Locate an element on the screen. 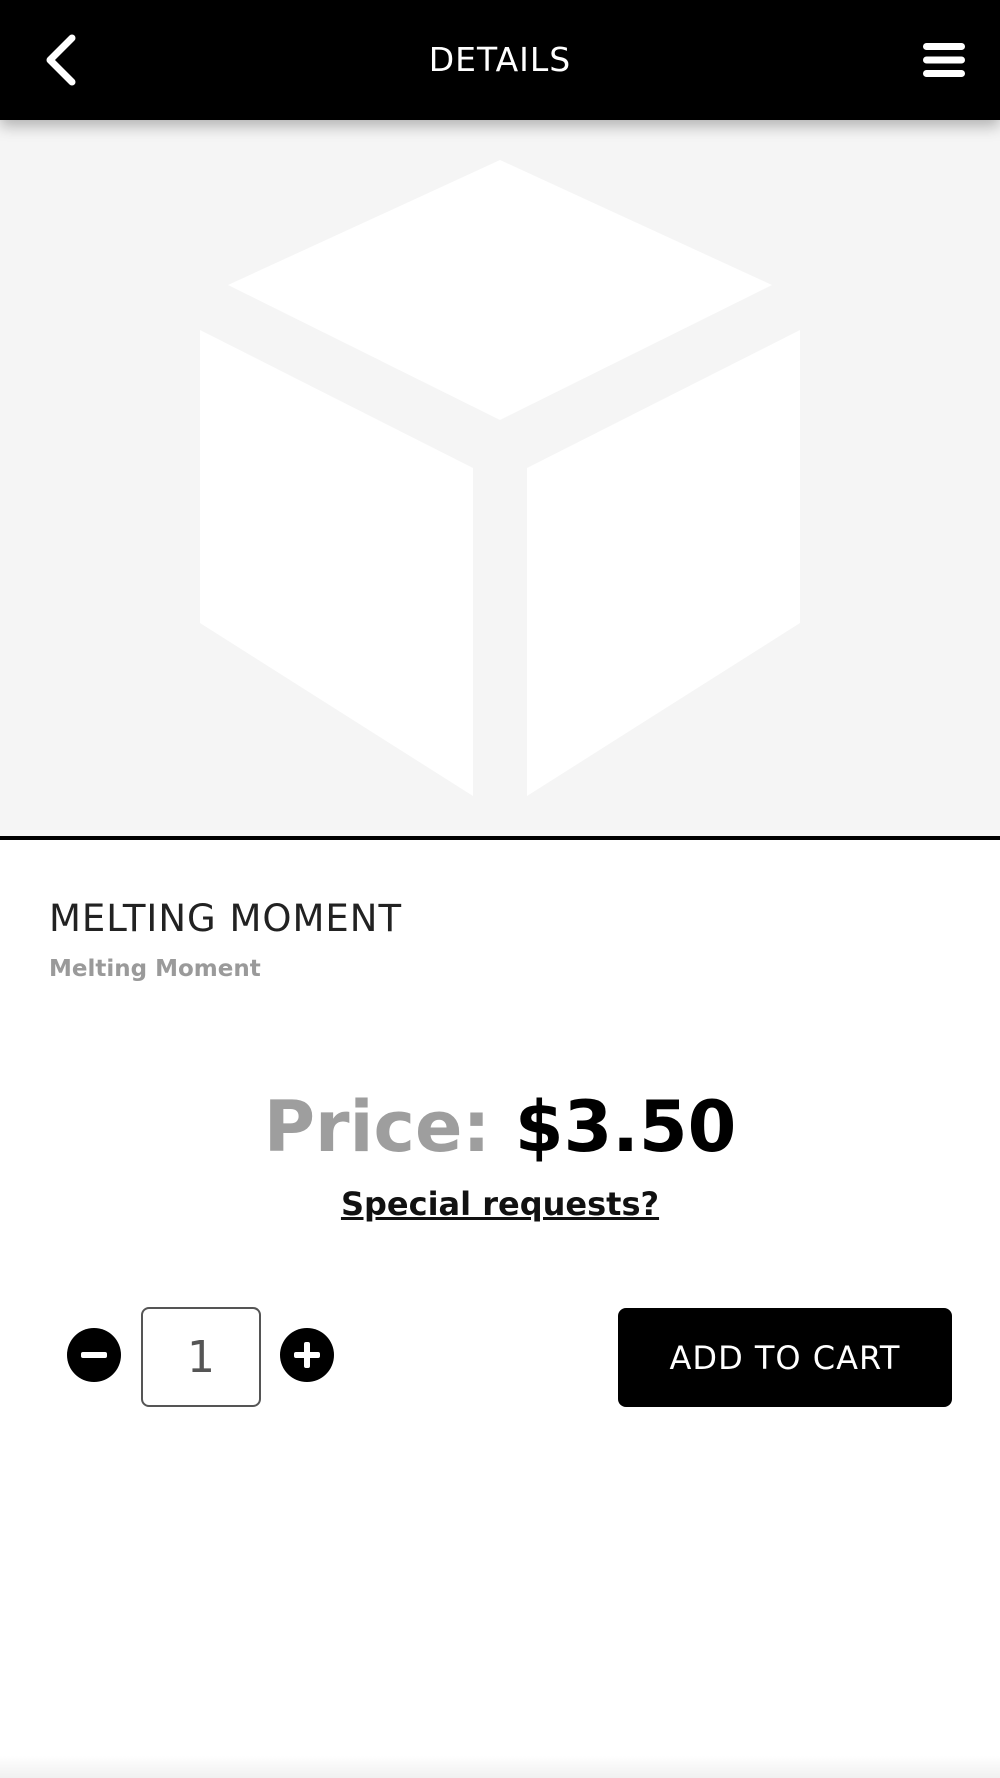  price-label: Price: is located at coordinates (377, 1127).